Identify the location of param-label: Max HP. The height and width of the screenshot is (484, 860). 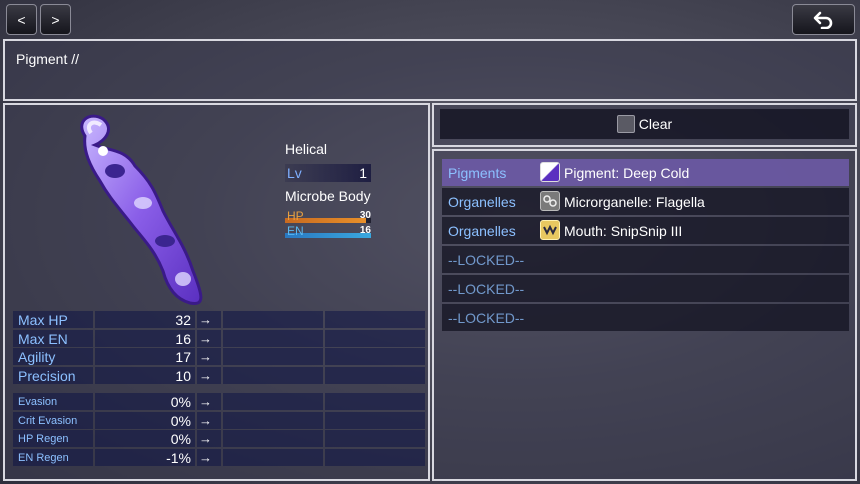
(43, 320).